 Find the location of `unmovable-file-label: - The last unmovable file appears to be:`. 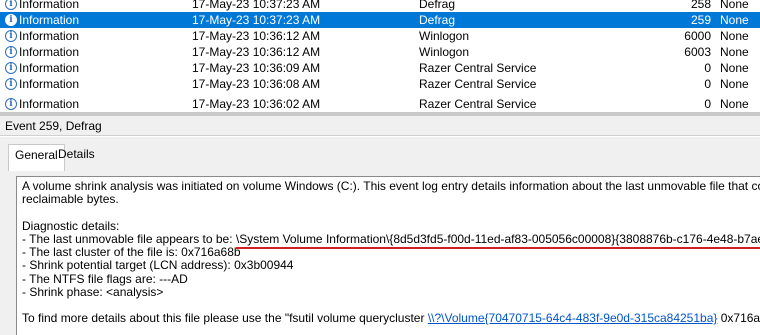

unmovable-file-label: - The last unmovable file appears to be: is located at coordinates (129, 238).